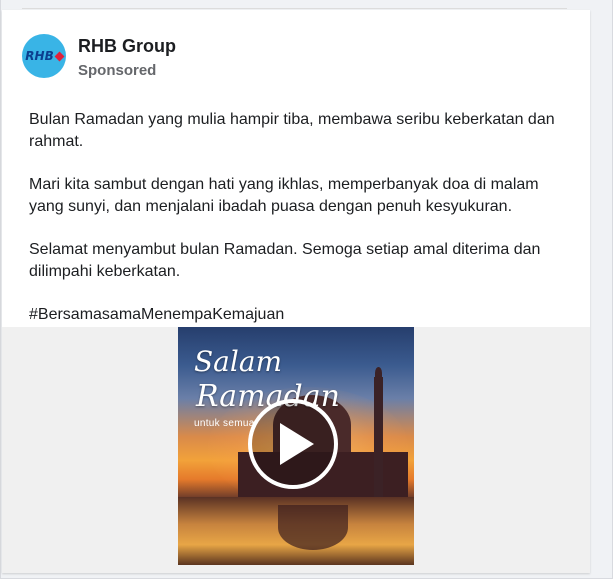  I want to click on play-icon, so click(297, 444).